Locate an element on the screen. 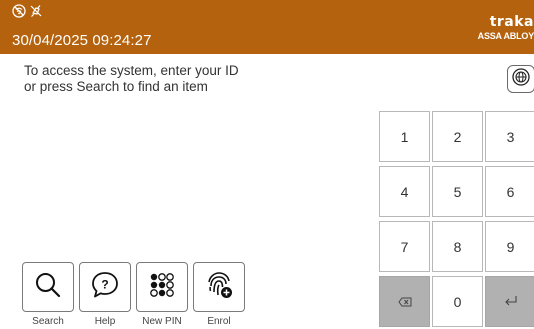 This screenshot has width=534, height=329. key-8: 8 is located at coordinates (457, 246).